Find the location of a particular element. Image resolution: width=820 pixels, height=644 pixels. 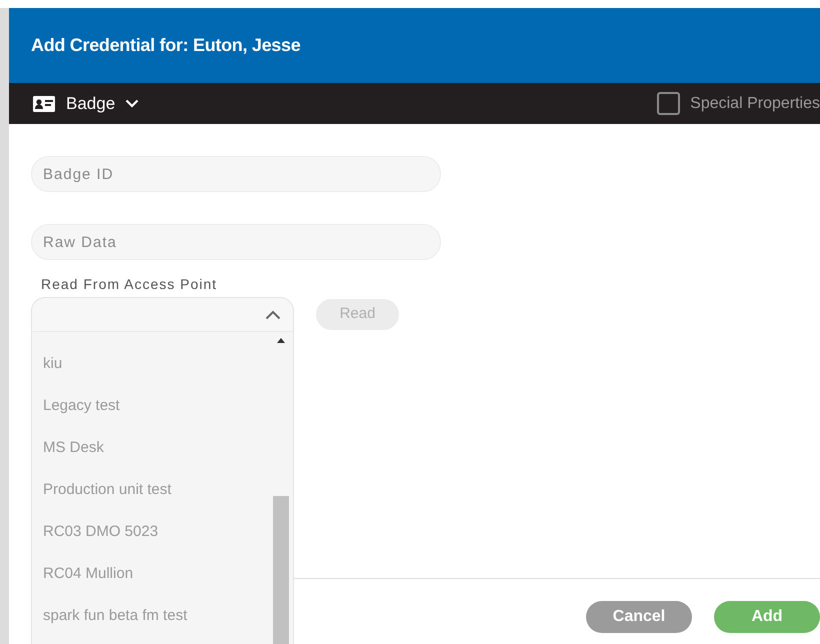

text-field: Badge ID is located at coordinates (236, 174).